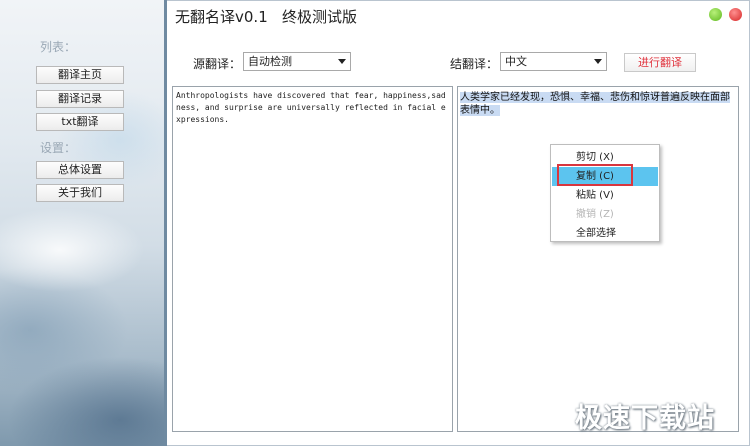 Image resolution: width=750 pixels, height=446 pixels. I want to click on close-button, so click(735, 14).